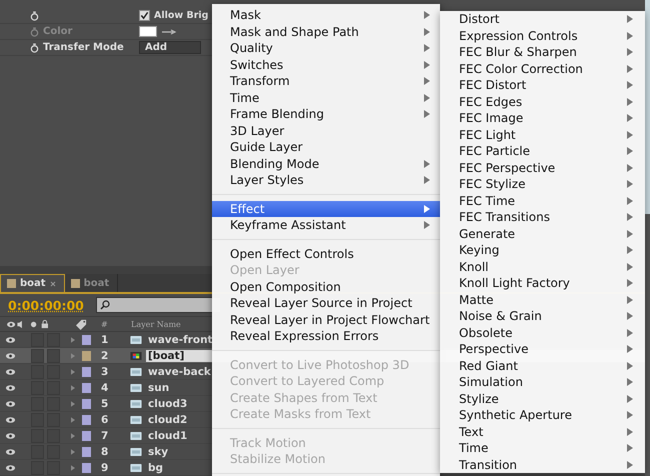 Image resolution: width=650 pixels, height=476 pixels. What do you see at coordinates (158, 452) in the screenshot?
I see `layer-name: sky` at bounding box center [158, 452].